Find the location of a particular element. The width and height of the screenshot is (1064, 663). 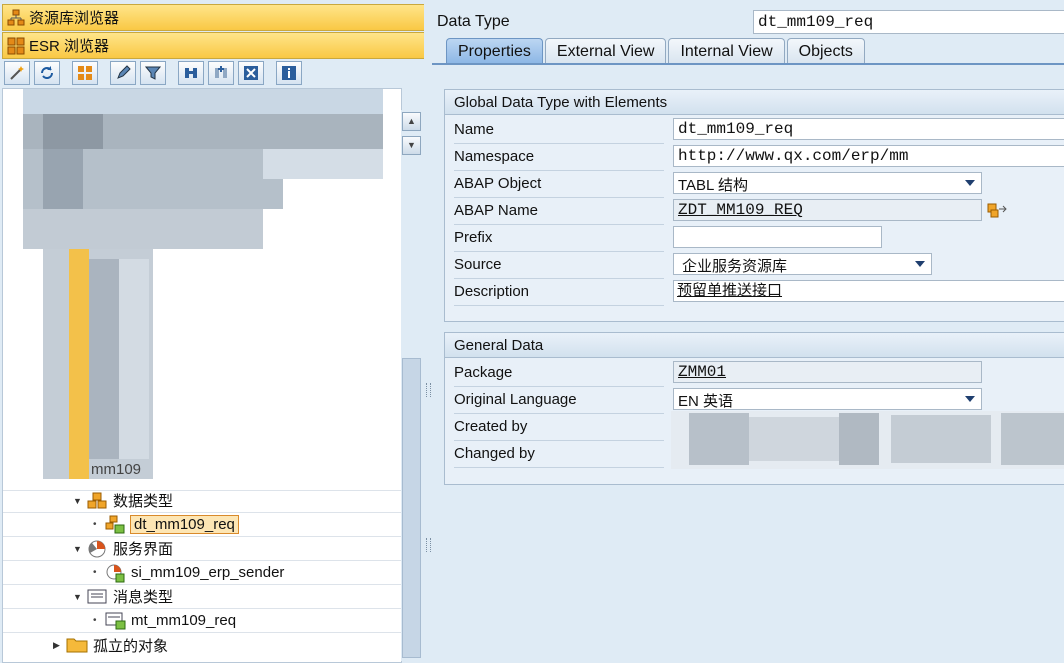

description-field: 预留单推送接口 is located at coordinates (868, 291).